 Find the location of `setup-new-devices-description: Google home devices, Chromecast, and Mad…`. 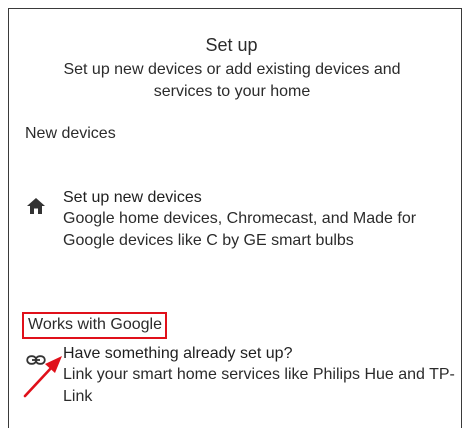

setup-new-devices-description: Google home devices, Chromecast, and Mad… is located at coordinates (240, 229).